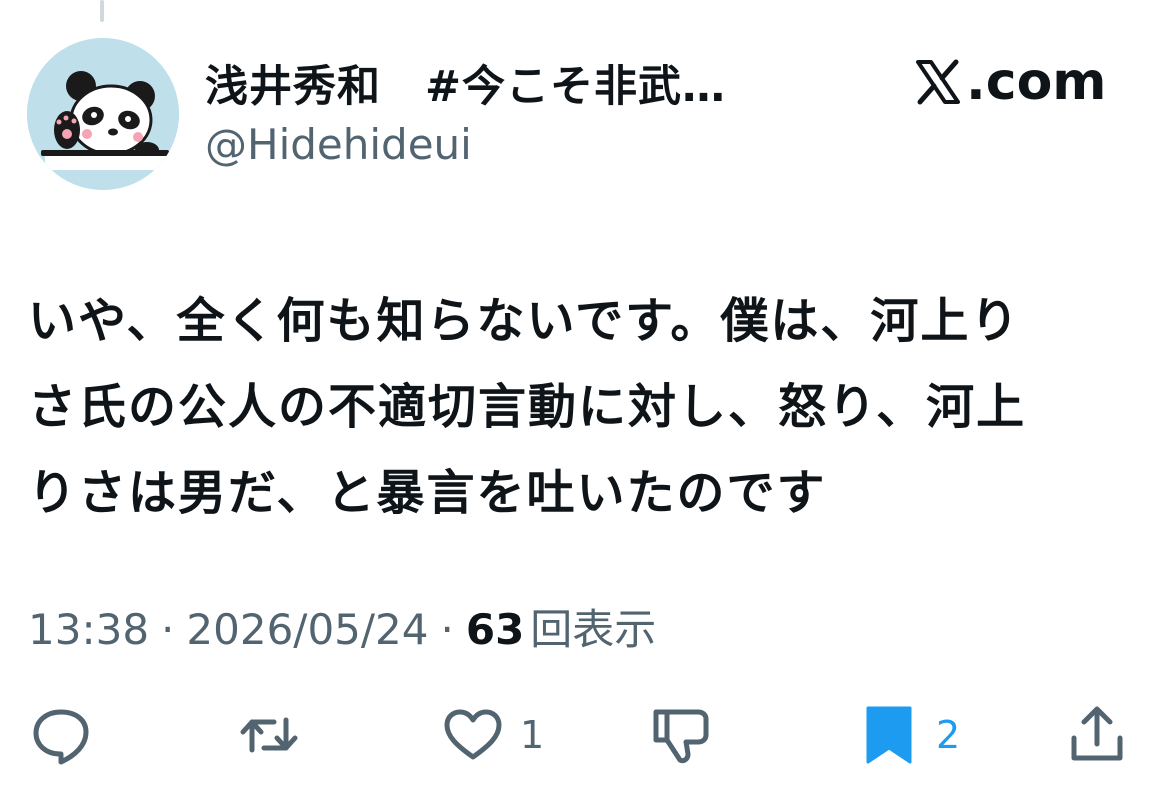 The image size is (1170, 791). What do you see at coordinates (102, 11) in the screenshot?
I see `thread-connector-line` at bounding box center [102, 11].